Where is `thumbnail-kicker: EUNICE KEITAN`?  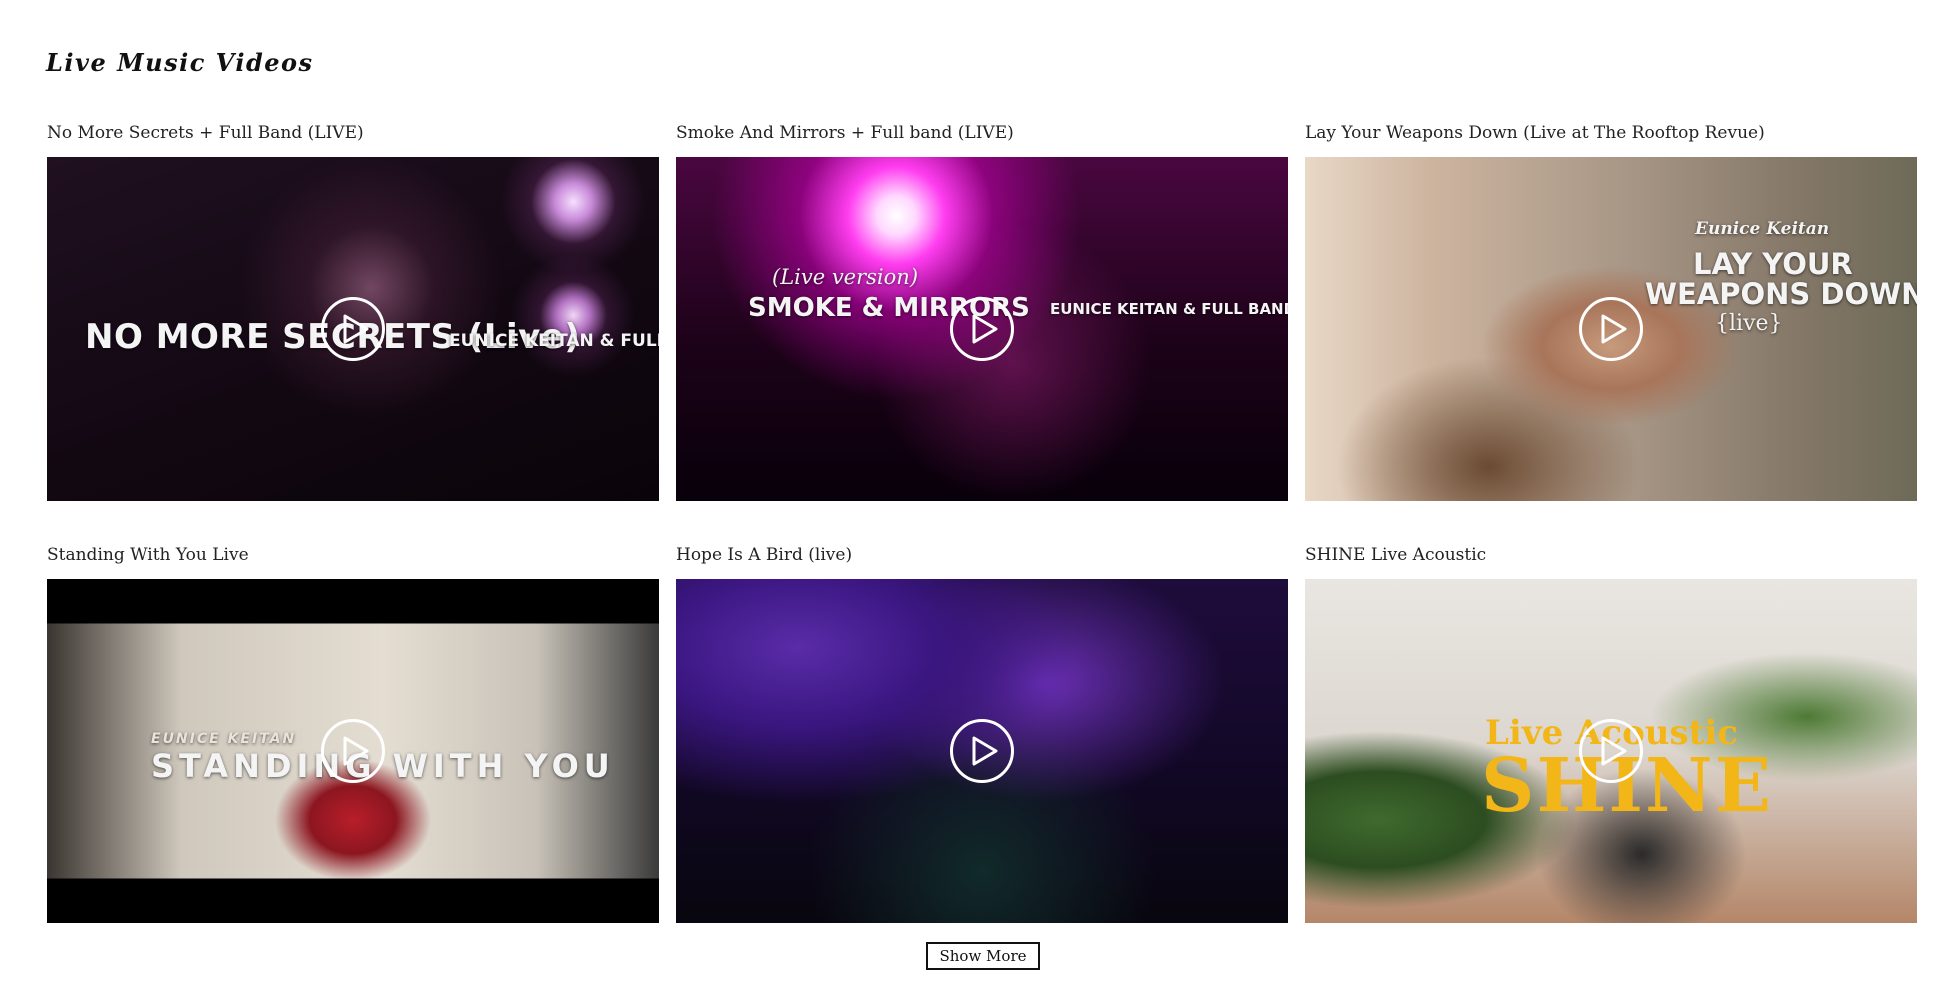
thumbnail-kicker: EUNICE KEITAN is located at coordinates (224, 739).